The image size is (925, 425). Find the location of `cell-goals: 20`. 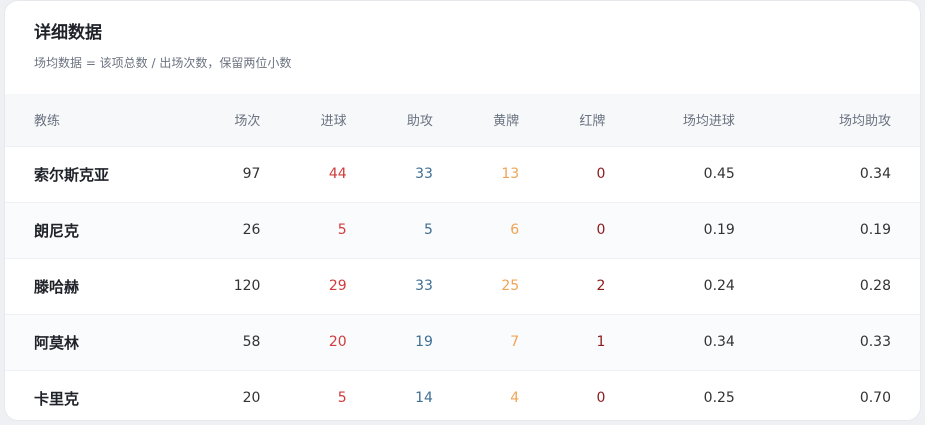

cell-goals: 20 is located at coordinates (337, 342).